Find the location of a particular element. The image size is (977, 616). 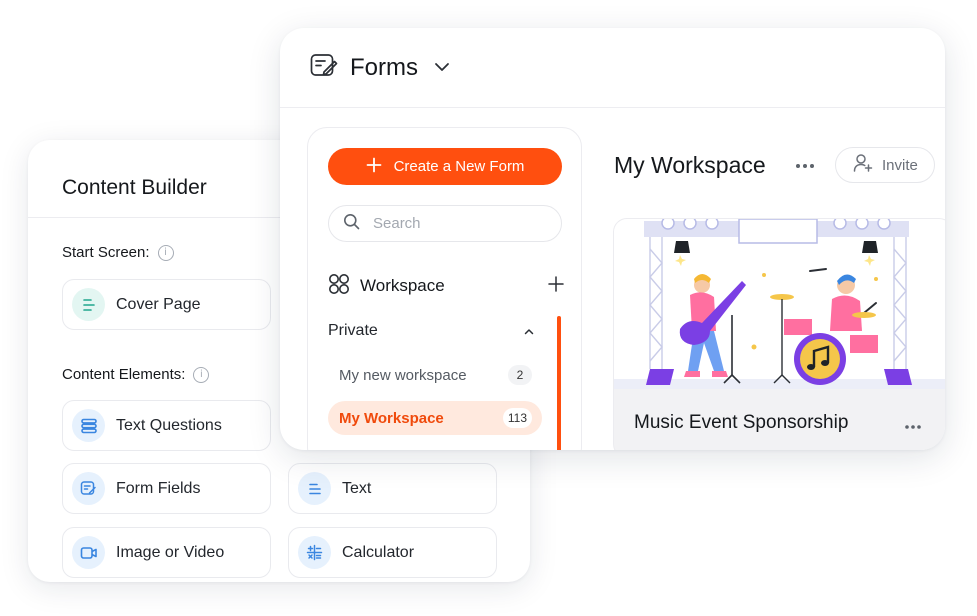

form-edit-icon is located at coordinates (88, 488).